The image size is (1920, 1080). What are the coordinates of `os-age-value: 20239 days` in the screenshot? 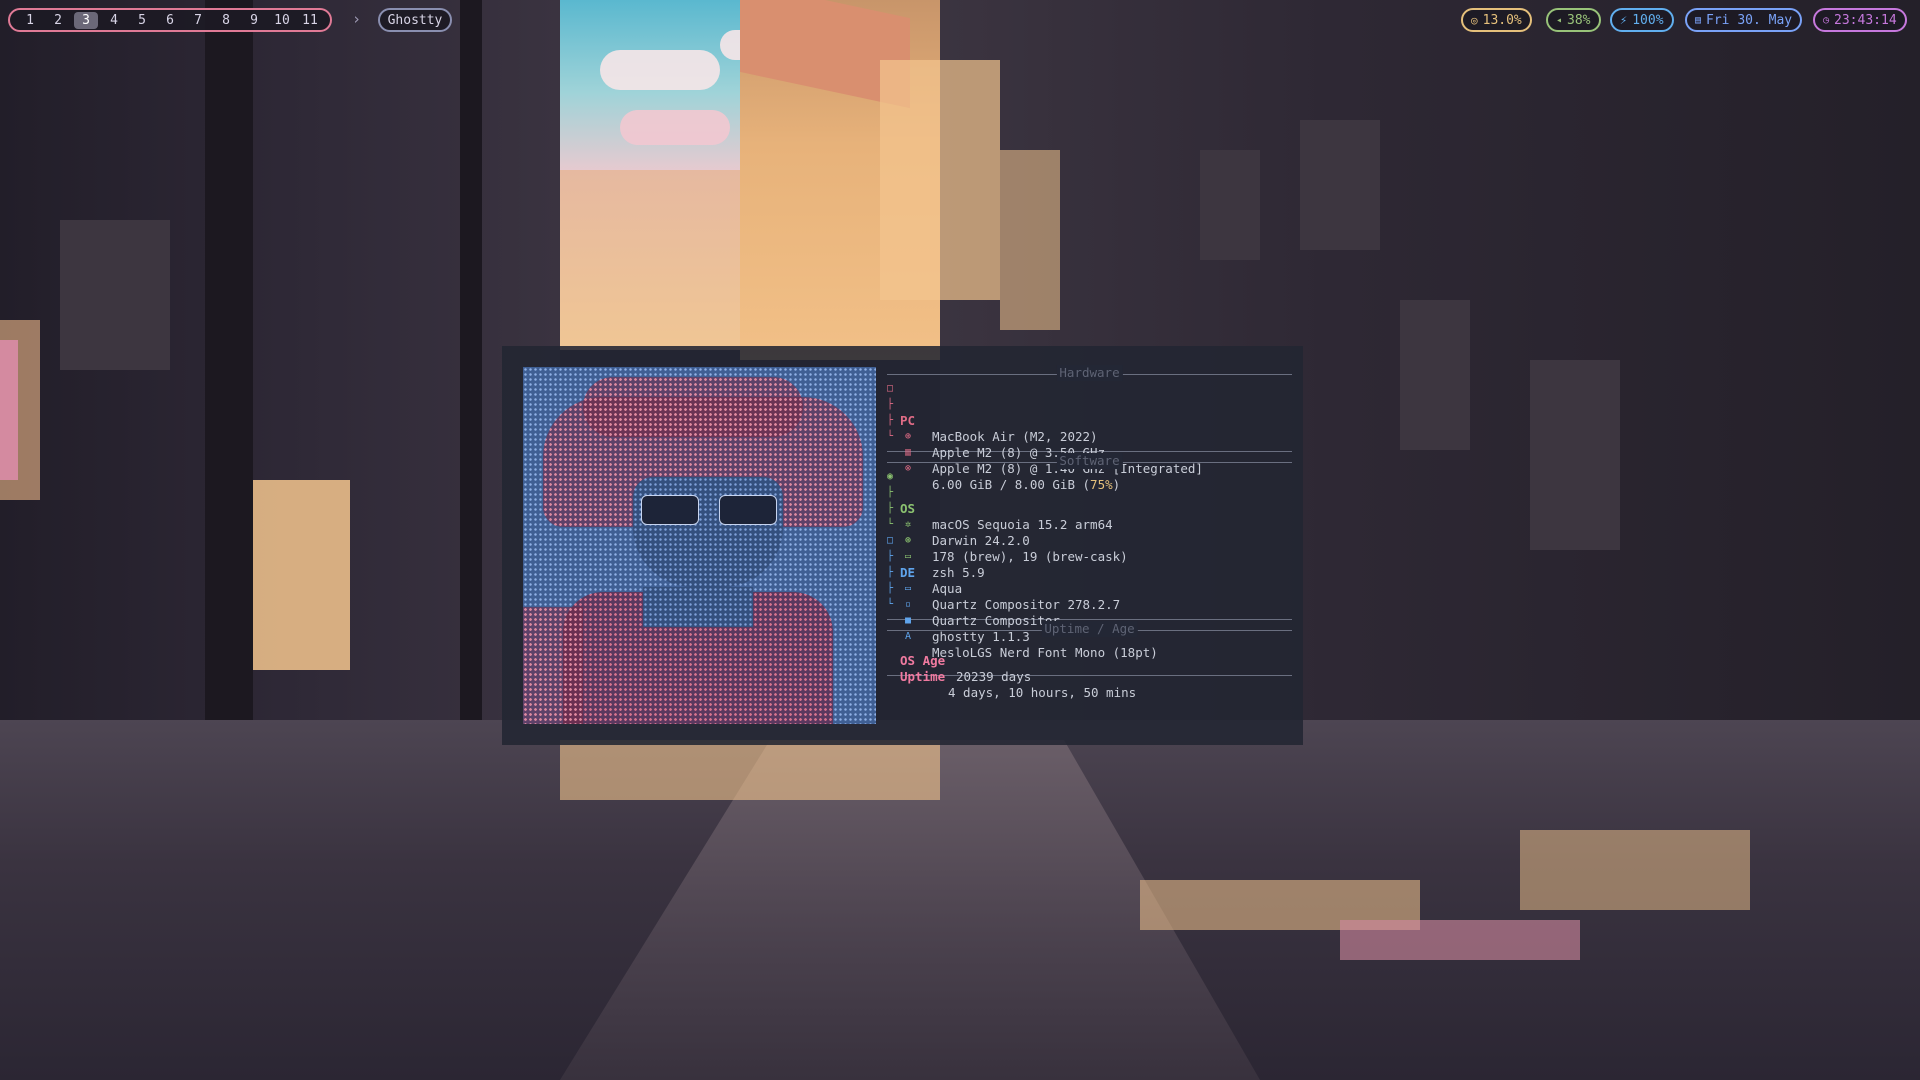 It's located at (994, 676).